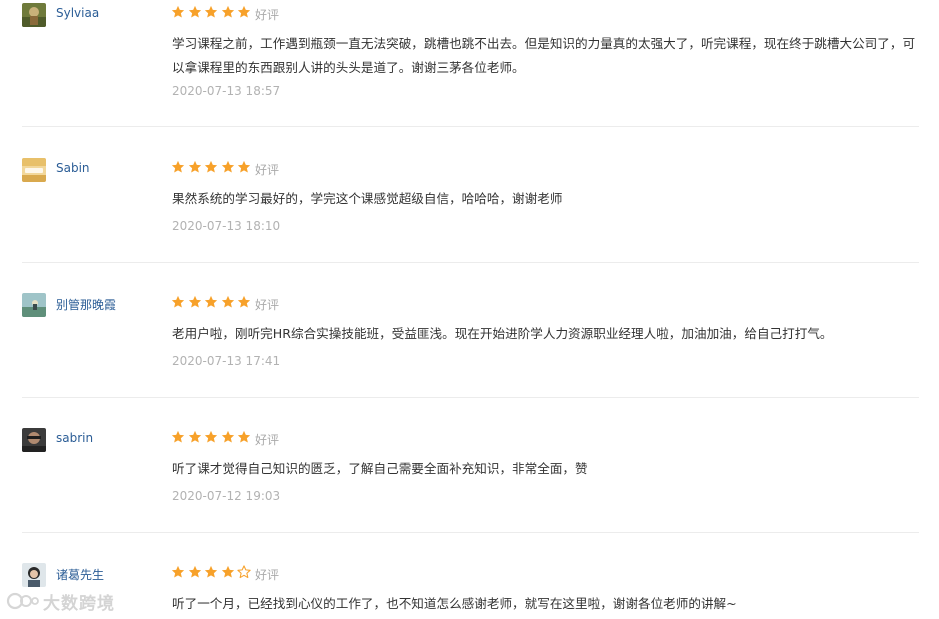  What do you see at coordinates (86, 304) in the screenshot?
I see `username: 别管那晚霞` at bounding box center [86, 304].